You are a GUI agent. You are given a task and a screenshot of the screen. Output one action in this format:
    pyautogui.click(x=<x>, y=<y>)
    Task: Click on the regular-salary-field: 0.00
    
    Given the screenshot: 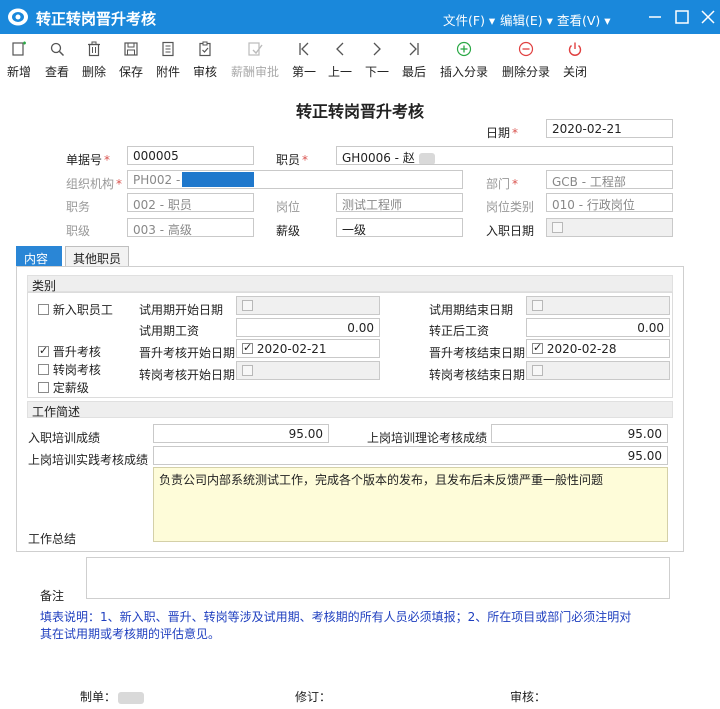 What is the action you would take?
    pyautogui.click(x=598, y=327)
    